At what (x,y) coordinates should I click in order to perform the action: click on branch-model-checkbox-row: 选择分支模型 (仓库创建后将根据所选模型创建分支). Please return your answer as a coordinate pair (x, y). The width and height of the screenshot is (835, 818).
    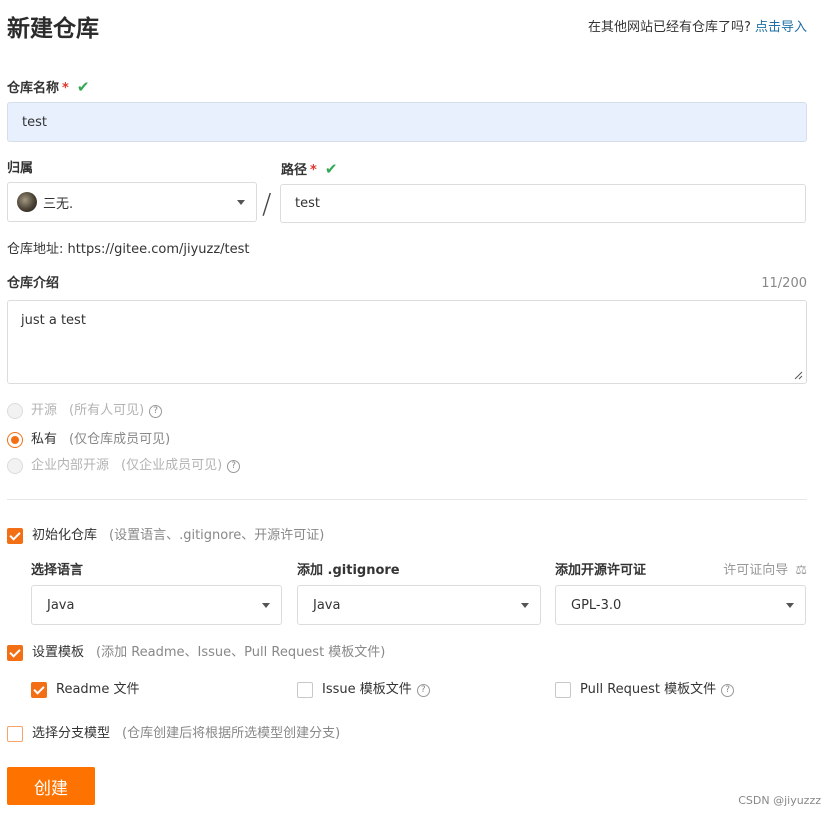
    Looking at the image, I should click on (173, 734).